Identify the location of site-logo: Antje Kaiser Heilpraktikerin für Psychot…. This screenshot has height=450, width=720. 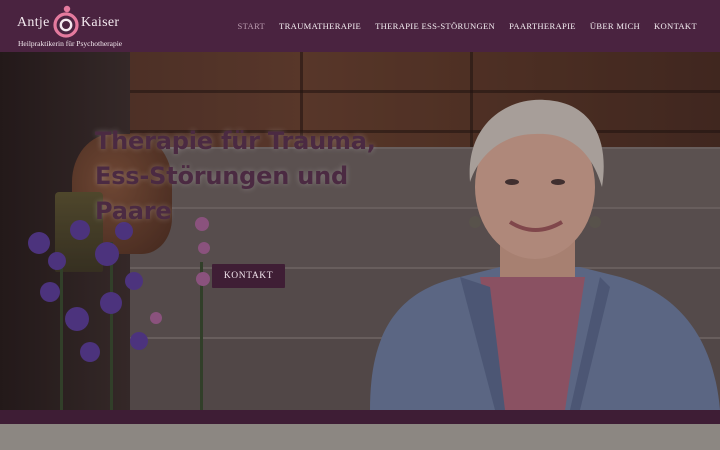
(72, 26).